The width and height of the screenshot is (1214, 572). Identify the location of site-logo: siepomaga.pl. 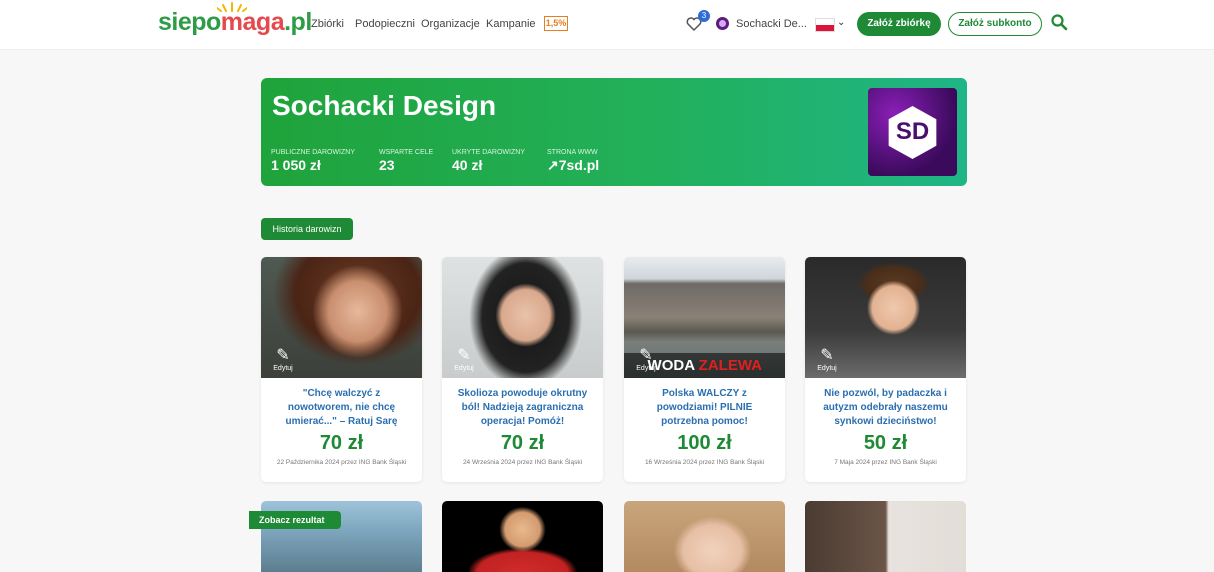
(235, 19).